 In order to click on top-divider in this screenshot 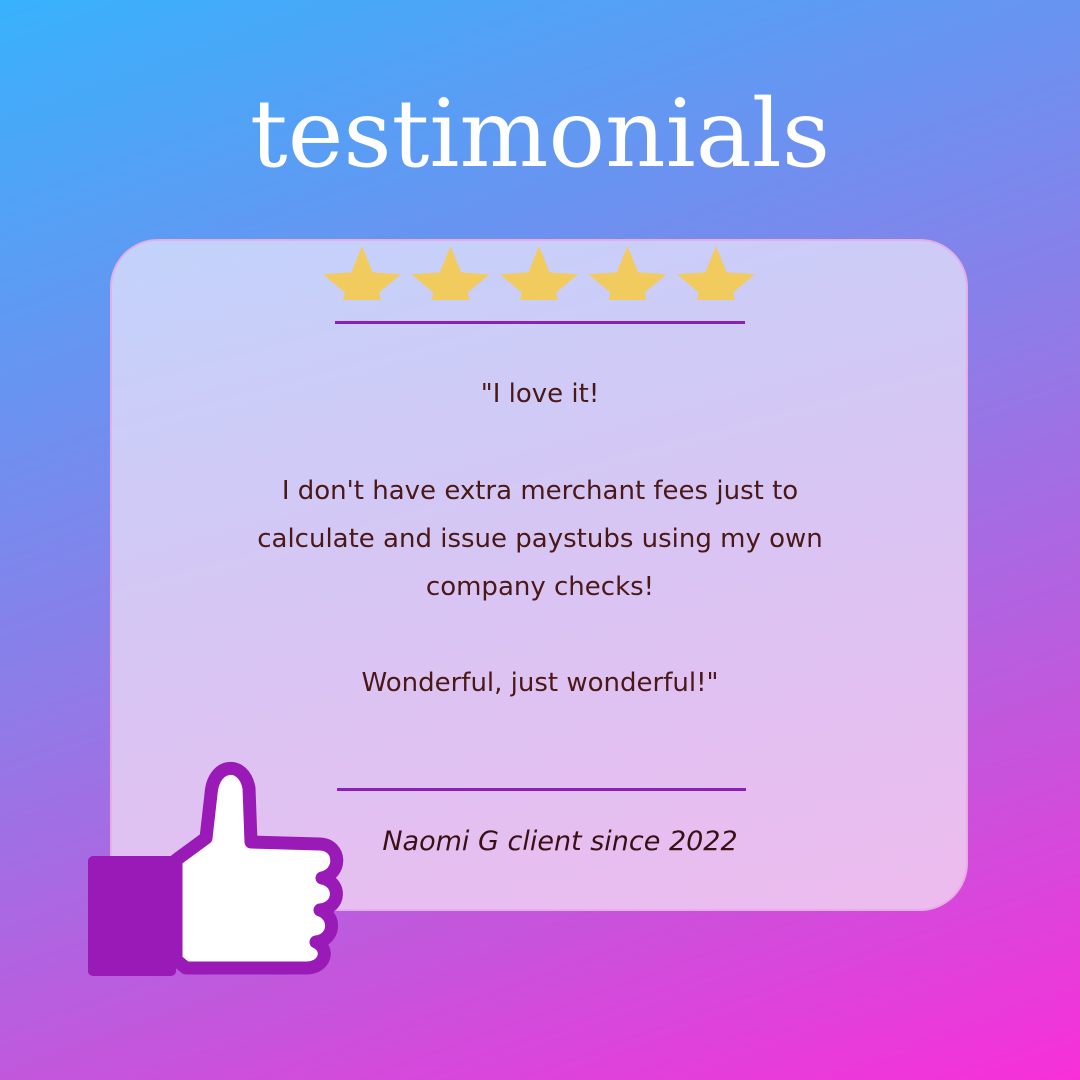, I will do `click(540, 322)`.